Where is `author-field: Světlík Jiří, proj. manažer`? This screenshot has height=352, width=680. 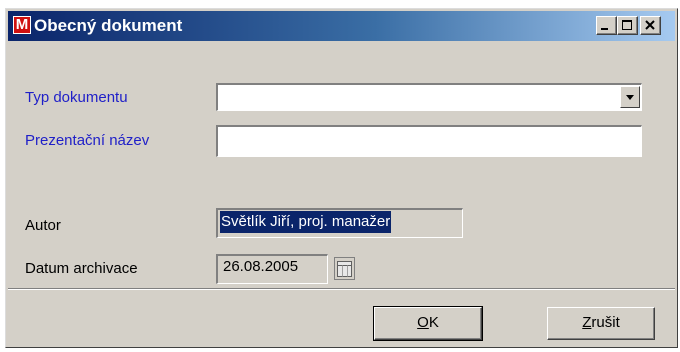
author-field: Světlík Jiří, proj. manažer is located at coordinates (339, 223).